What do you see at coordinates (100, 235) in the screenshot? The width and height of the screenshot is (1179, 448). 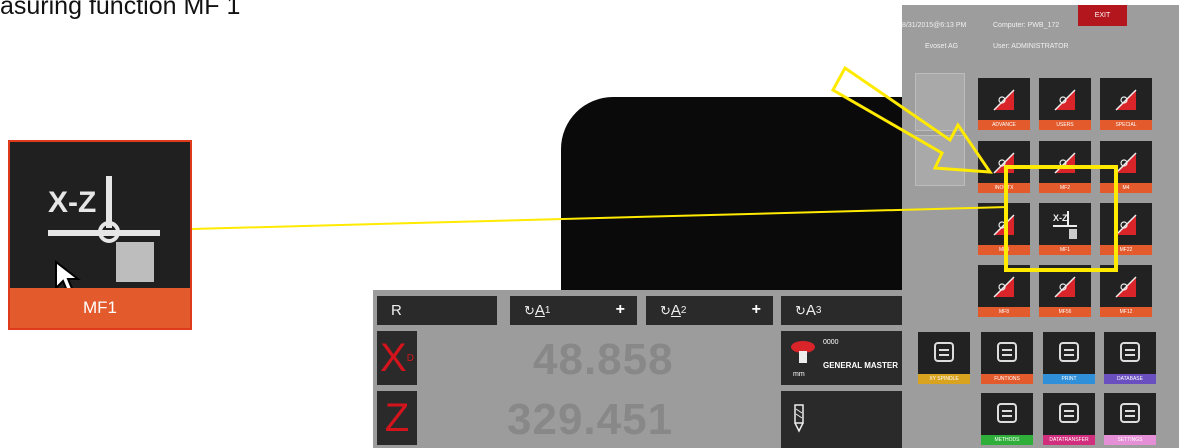 I see `zoomed-mf1-tile: X-Z MF1` at bounding box center [100, 235].